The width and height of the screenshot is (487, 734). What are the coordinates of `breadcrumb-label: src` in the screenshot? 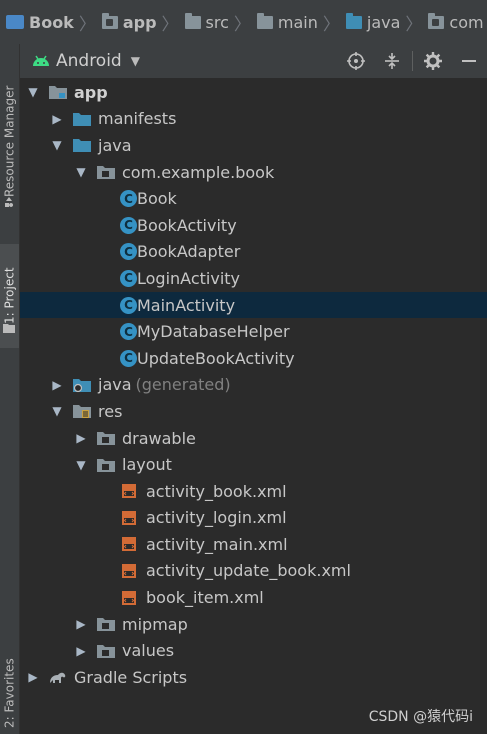 It's located at (217, 22).